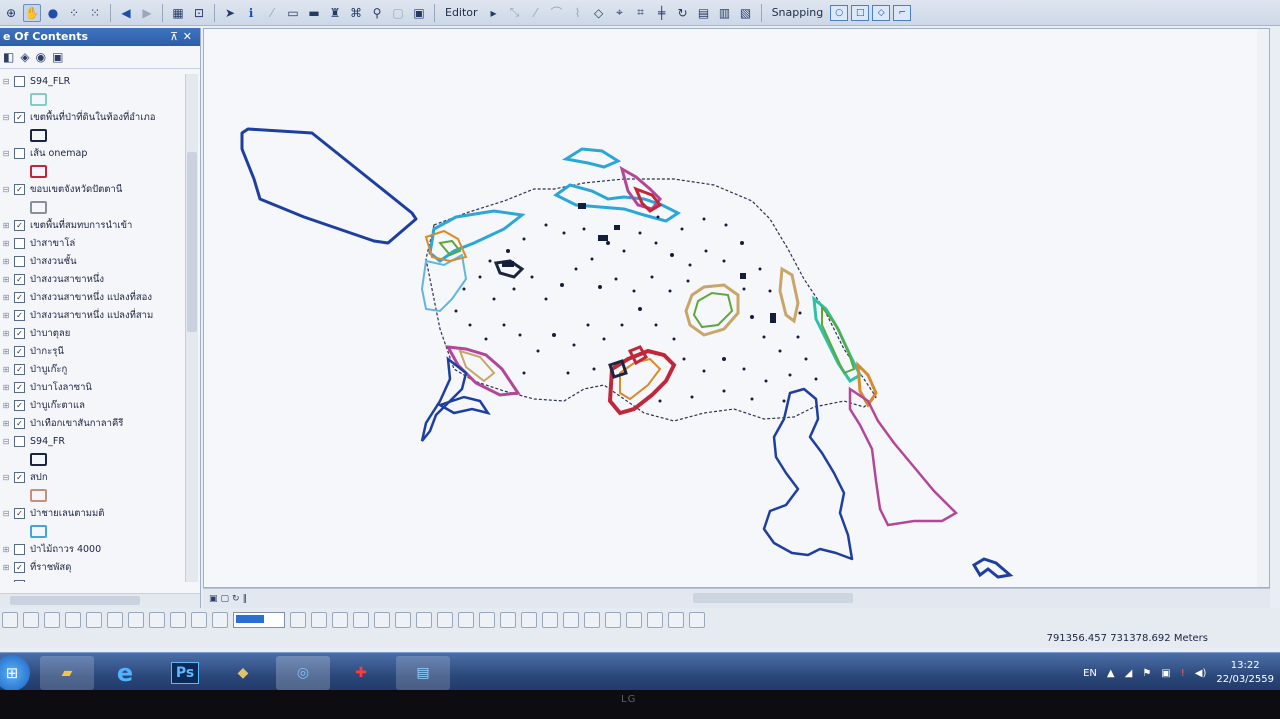  I want to click on identify-icon: ℹ, so click(251, 13).